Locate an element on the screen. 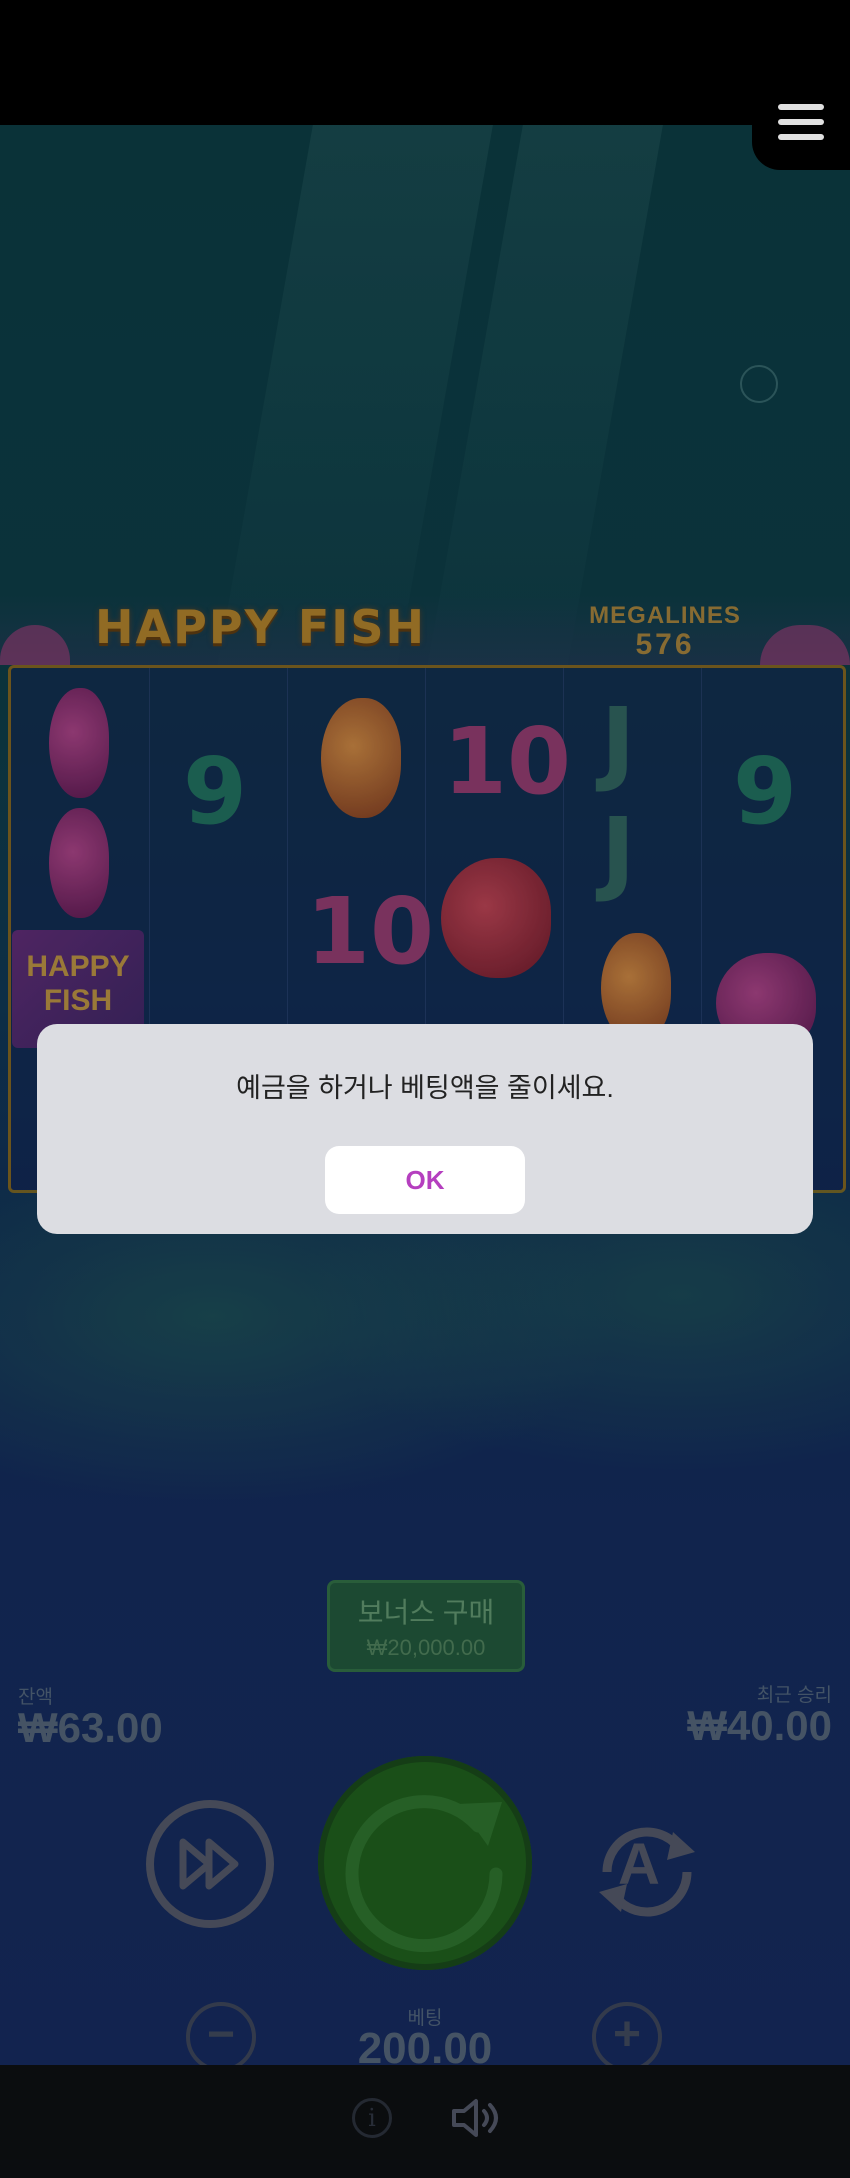 The height and width of the screenshot is (2178, 850). ok-button: OK is located at coordinates (425, 1180).